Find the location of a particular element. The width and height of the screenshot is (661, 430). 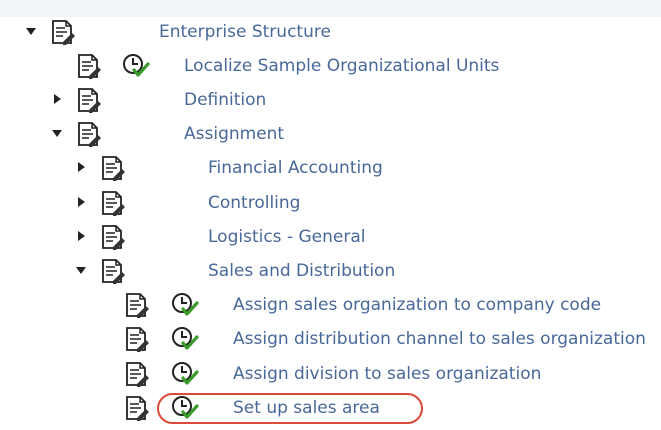

tree-node-localize-sample-org-units: Localize Sample Organizational Units is located at coordinates (330, 66).